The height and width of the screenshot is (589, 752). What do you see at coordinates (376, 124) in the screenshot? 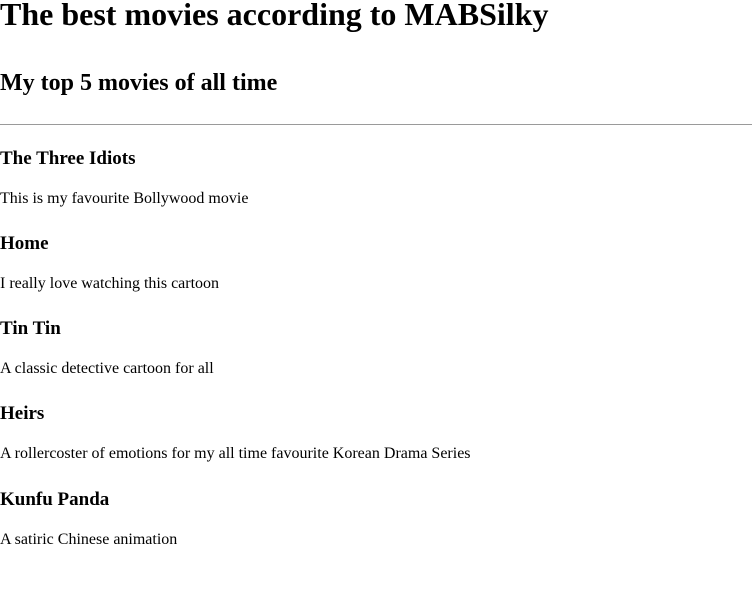
I see `divider` at bounding box center [376, 124].